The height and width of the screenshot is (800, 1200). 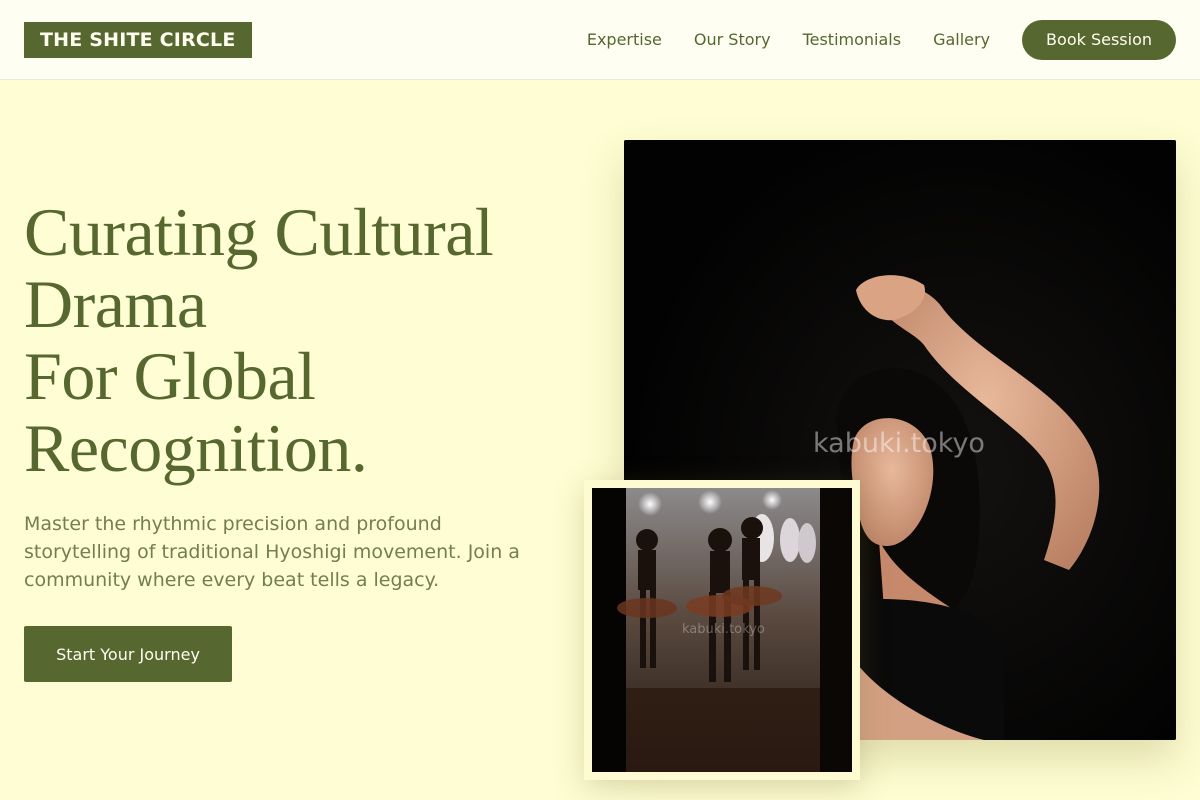 I want to click on hero-headline-line: Curating Cultural, so click(x=259, y=232).